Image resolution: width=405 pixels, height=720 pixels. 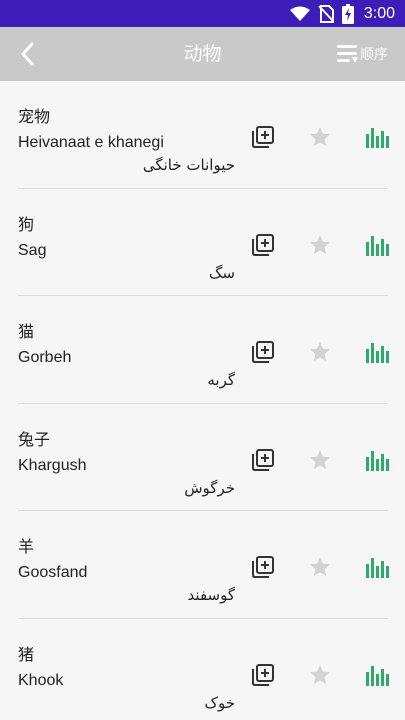 I want to click on word-list-item: 狗 Sag سگ, so click(x=202, y=242).